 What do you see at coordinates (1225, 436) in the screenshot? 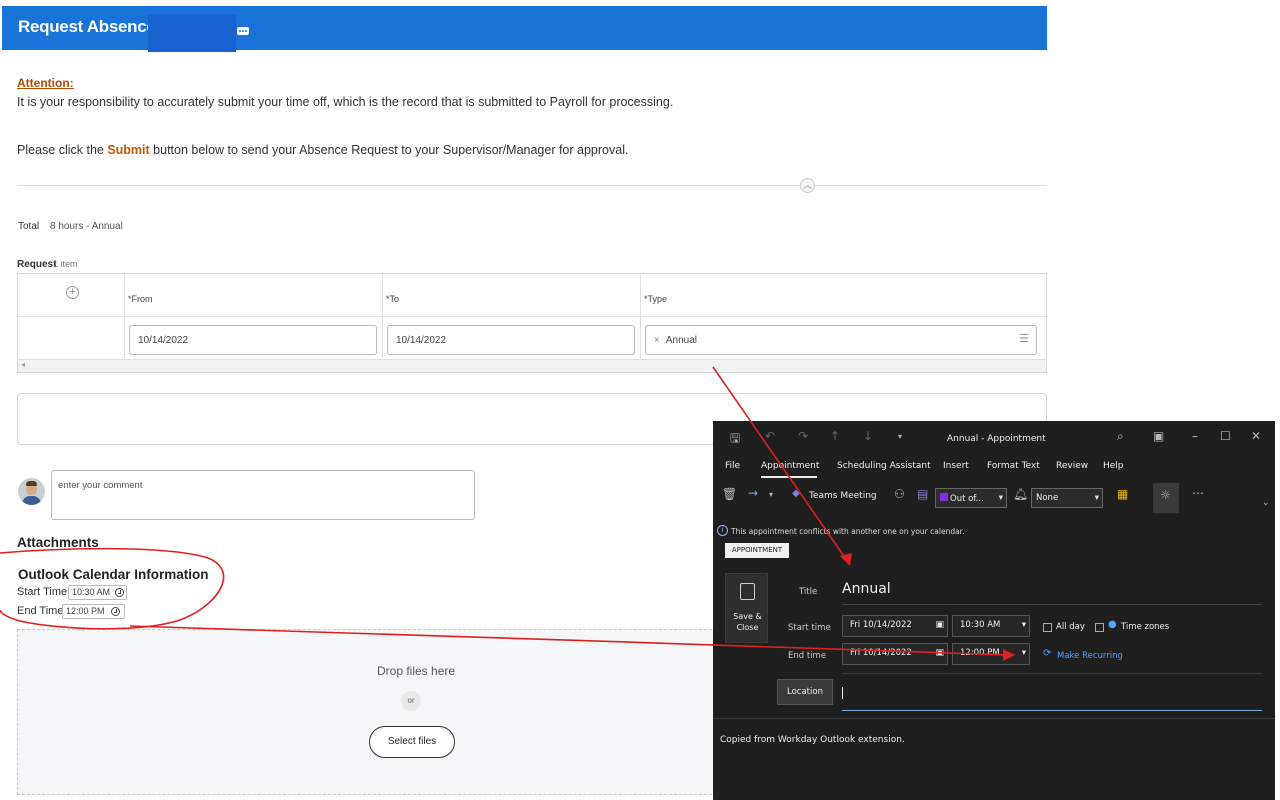
I see `maximize-icon: ☐` at bounding box center [1225, 436].